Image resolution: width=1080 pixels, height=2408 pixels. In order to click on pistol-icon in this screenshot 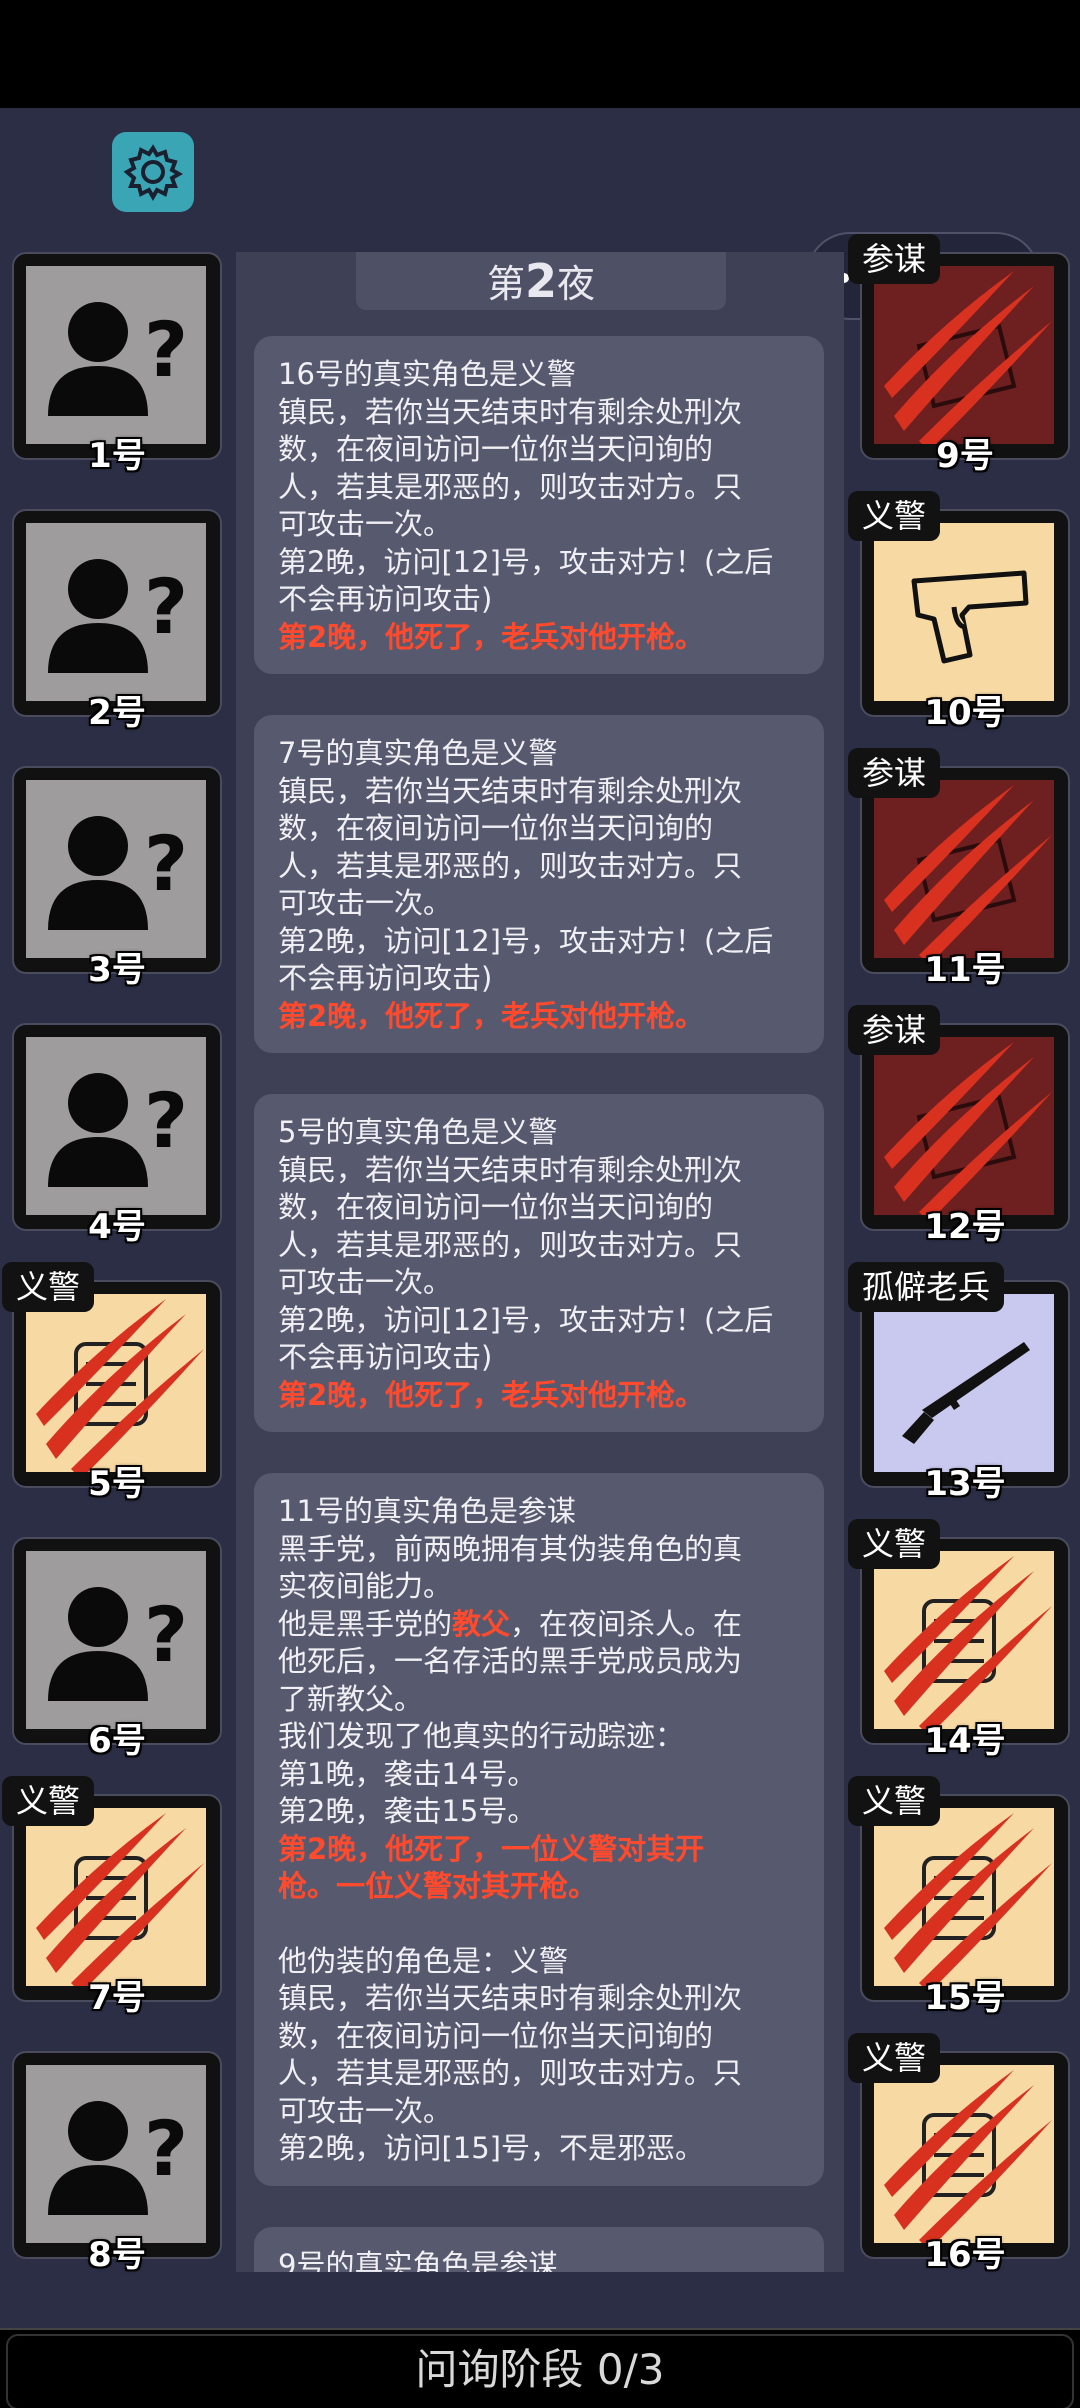, I will do `click(970, 617)`.